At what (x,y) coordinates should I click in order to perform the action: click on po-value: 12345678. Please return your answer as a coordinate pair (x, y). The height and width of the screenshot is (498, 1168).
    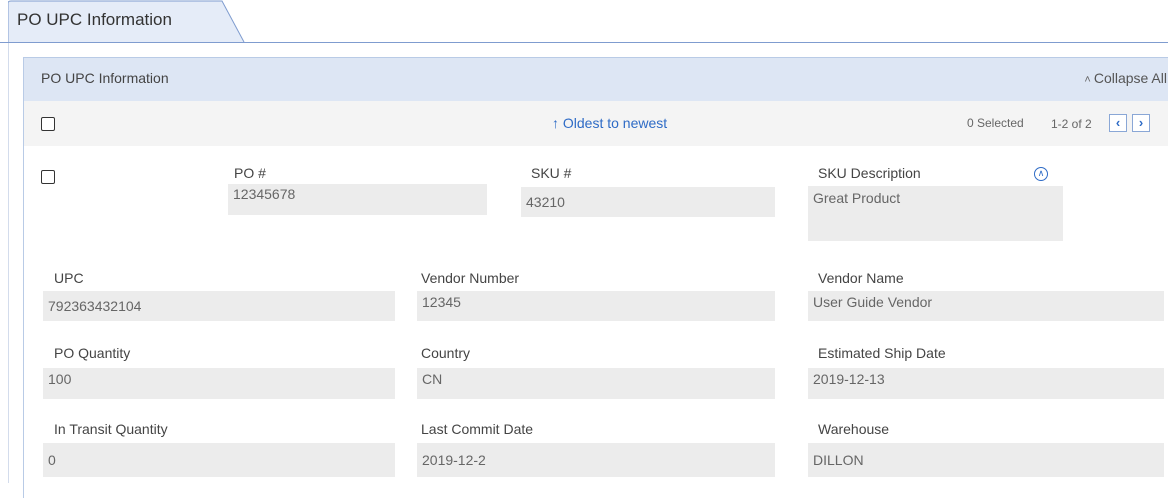
    Looking at the image, I should click on (264, 194).